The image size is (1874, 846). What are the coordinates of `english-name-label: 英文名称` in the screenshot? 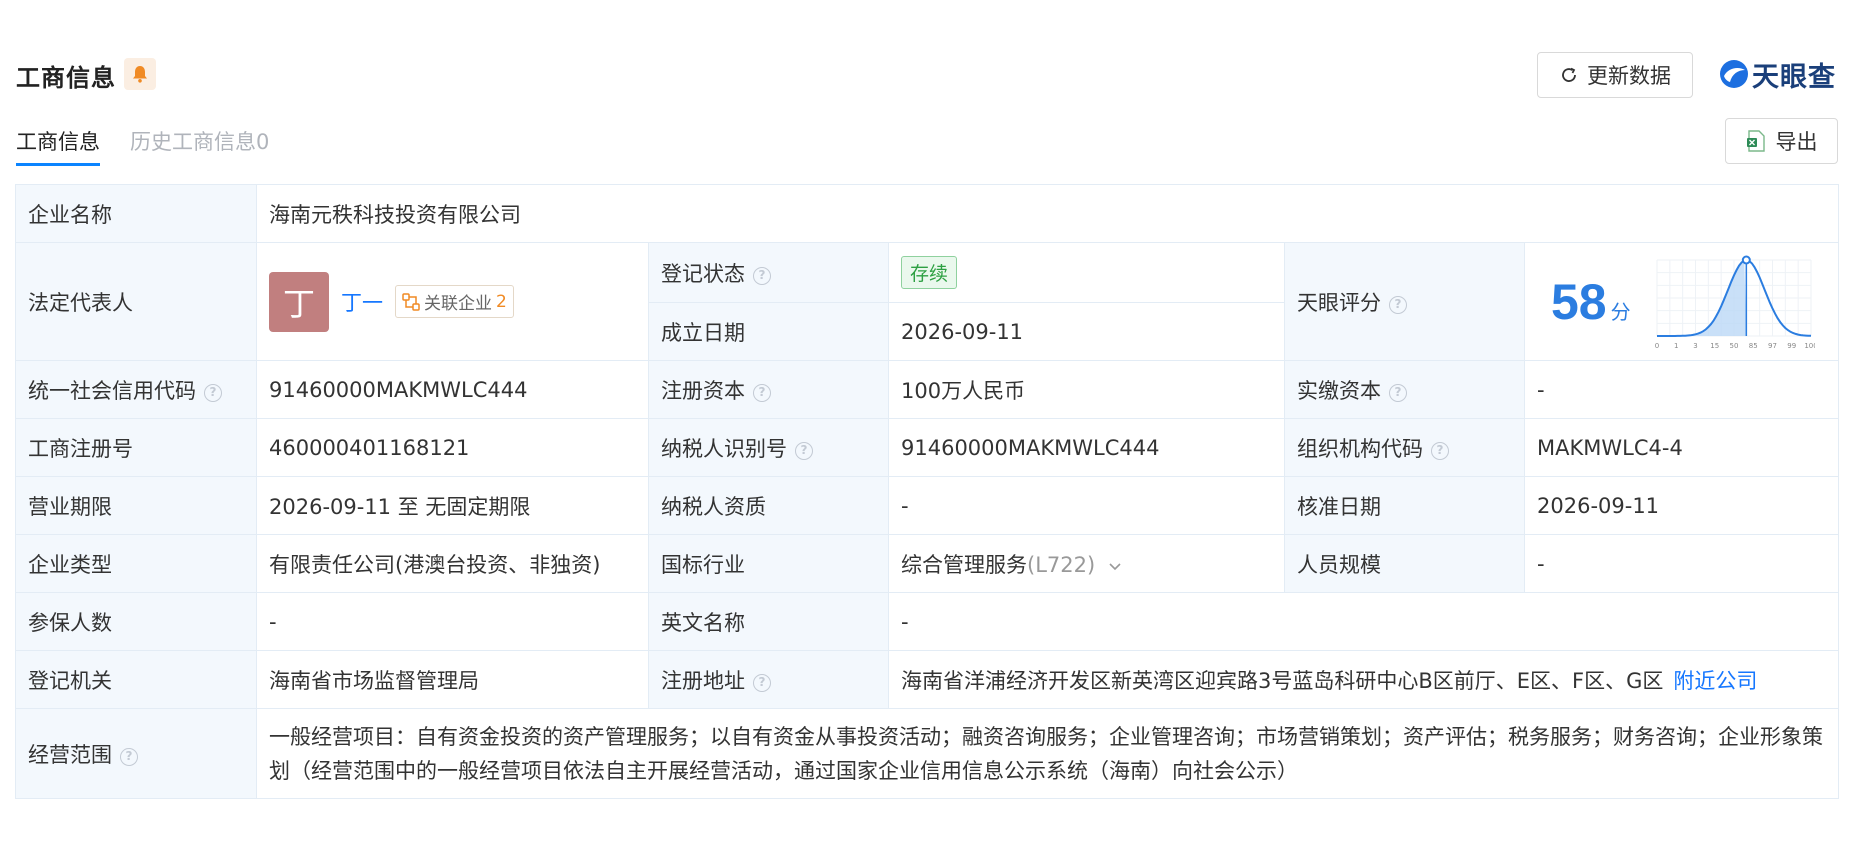 It's located at (768, 621).